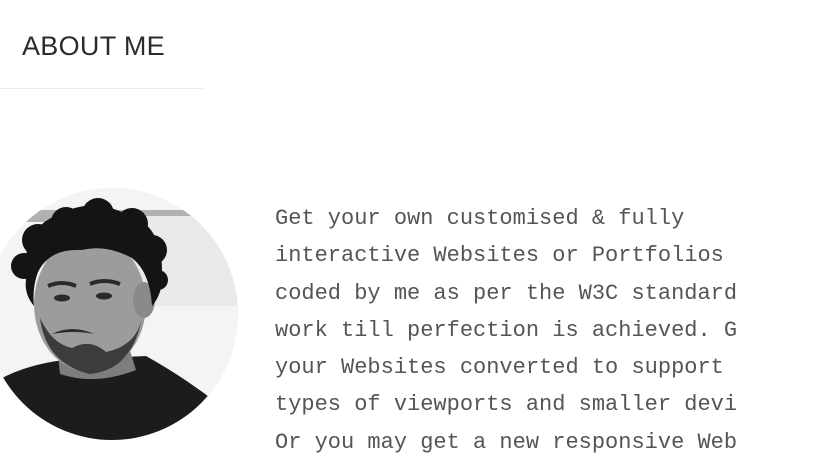 The image size is (819, 460). Describe the element at coordinates (506, 405) in the screenshot. I see `about-line: types of viewports and smaller devi` at that location.